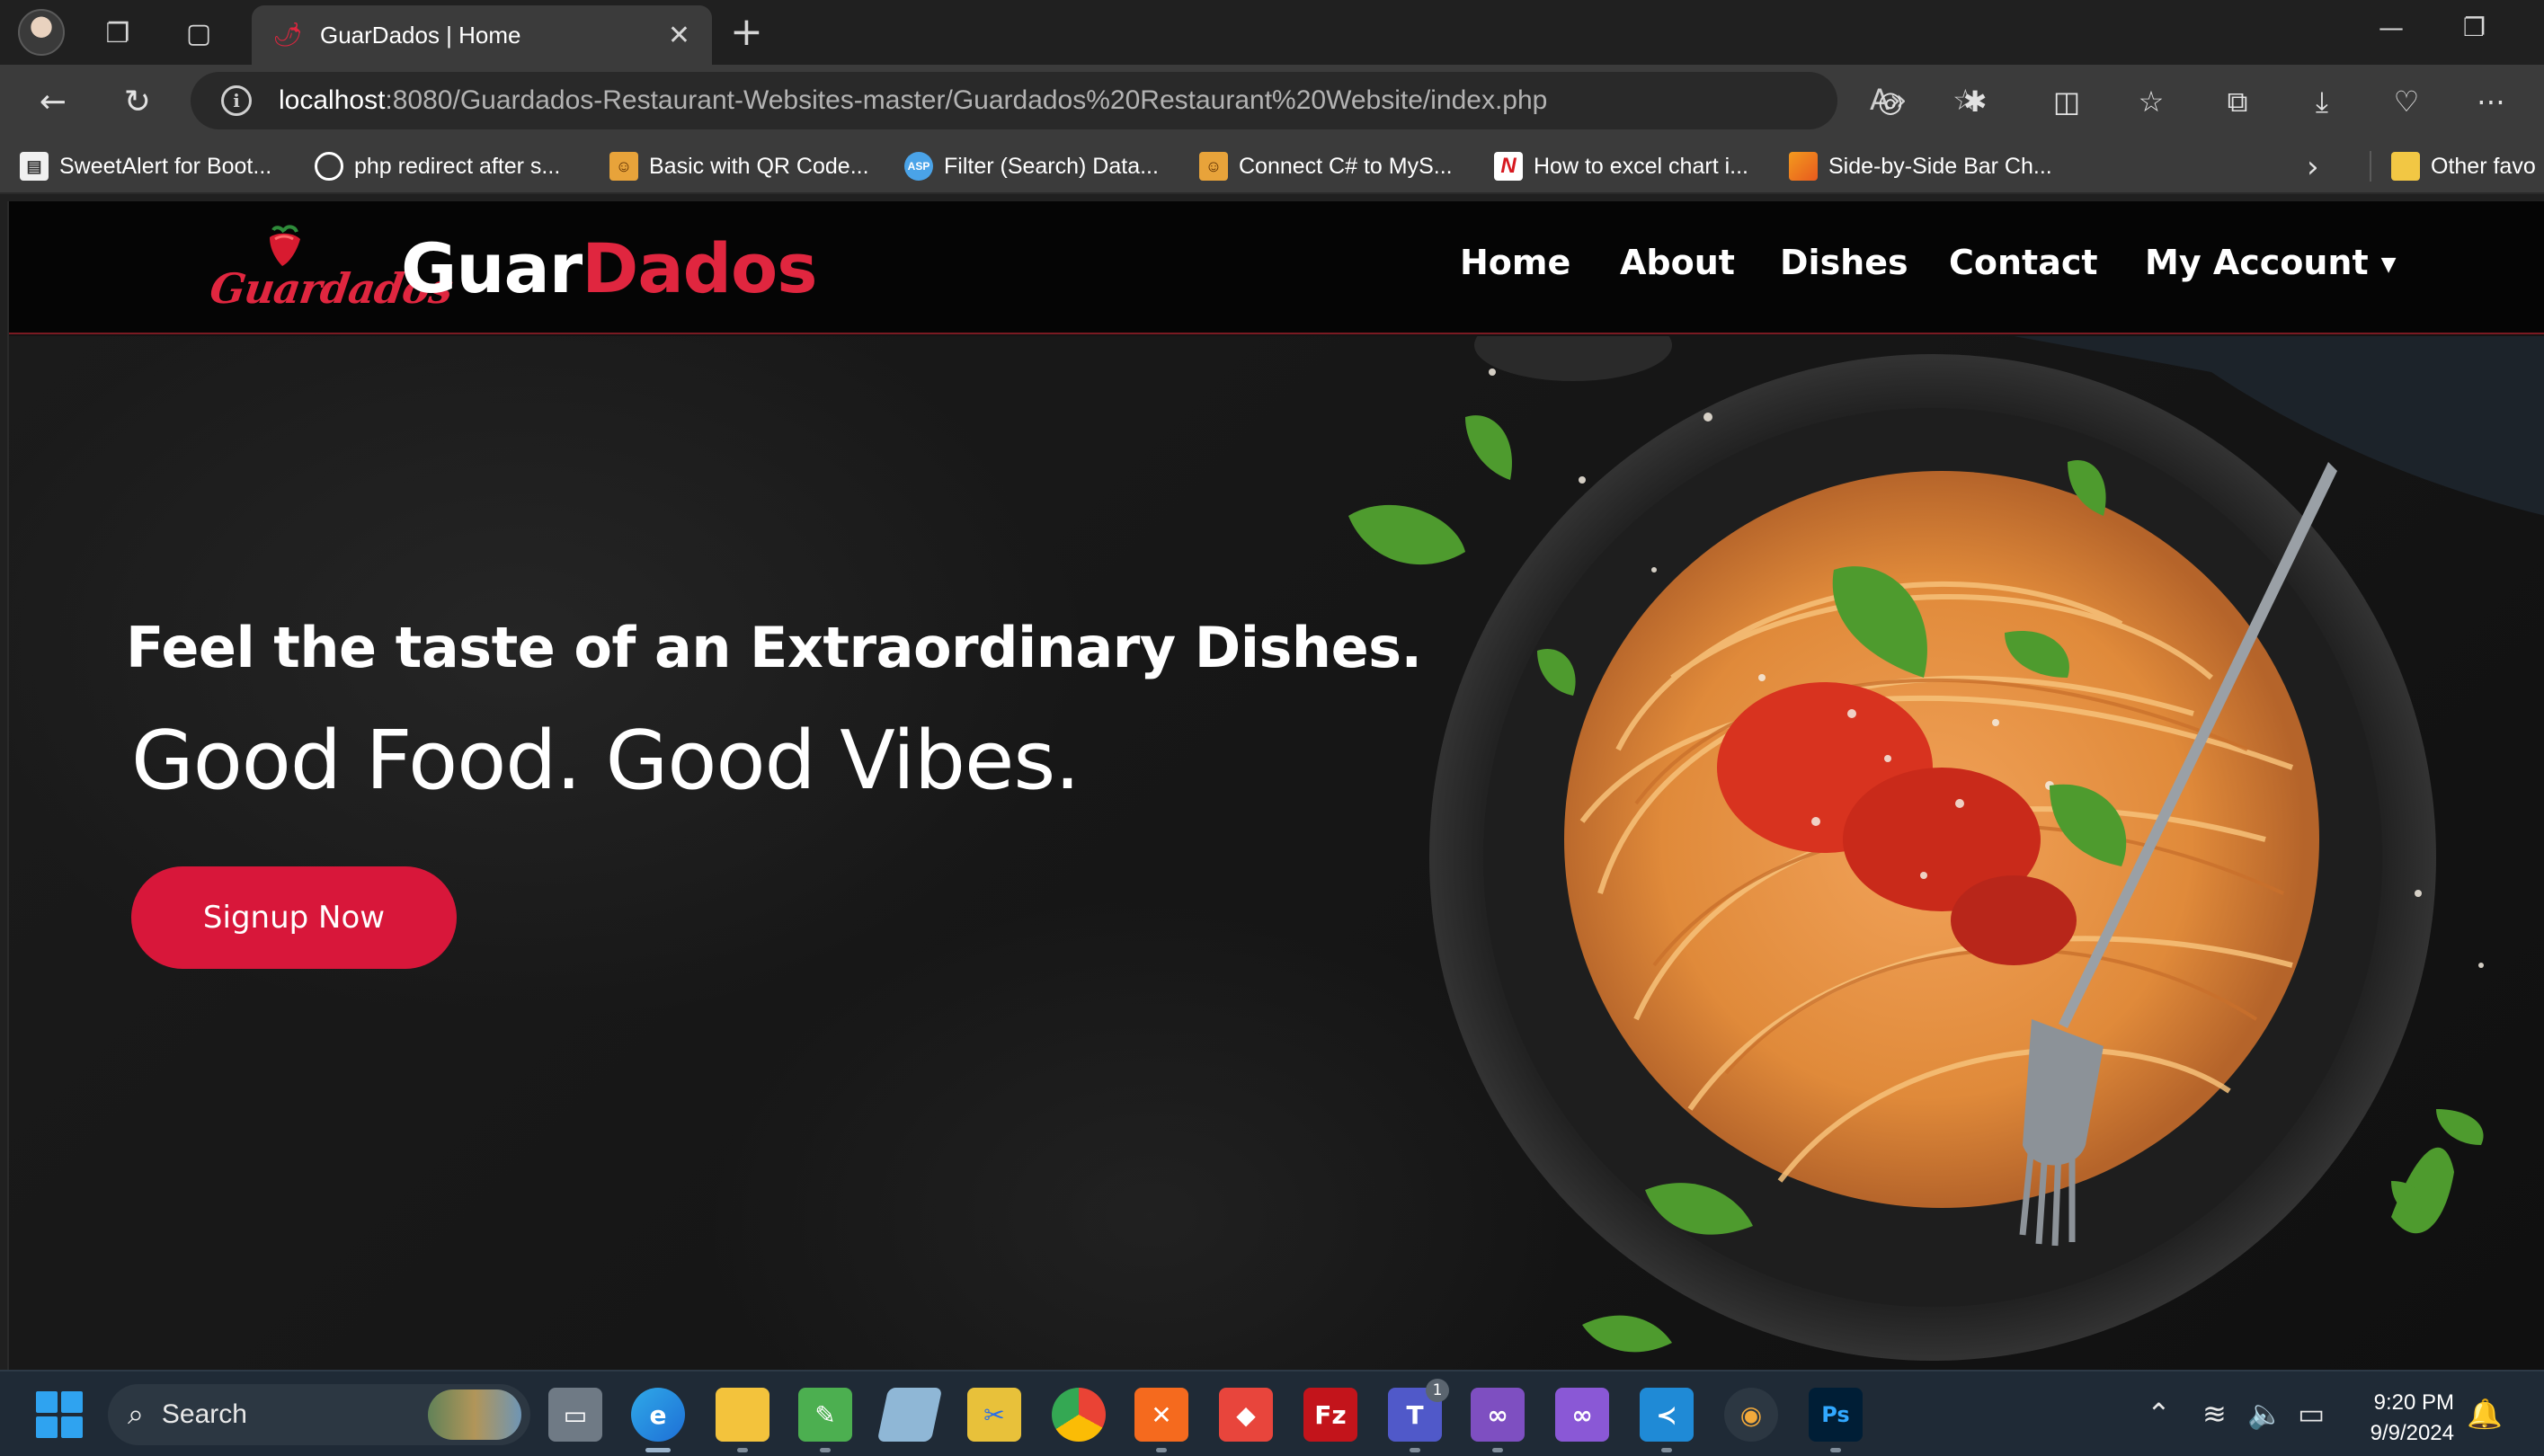 This screenshot has height=1456, width=2544. Describe the element at coordinates (1272, 32) in the screenshot. I see `browser-tab-bar: ❐ ▢ 🌶 GuarDados | Home ✕ + — ❐` at that location.